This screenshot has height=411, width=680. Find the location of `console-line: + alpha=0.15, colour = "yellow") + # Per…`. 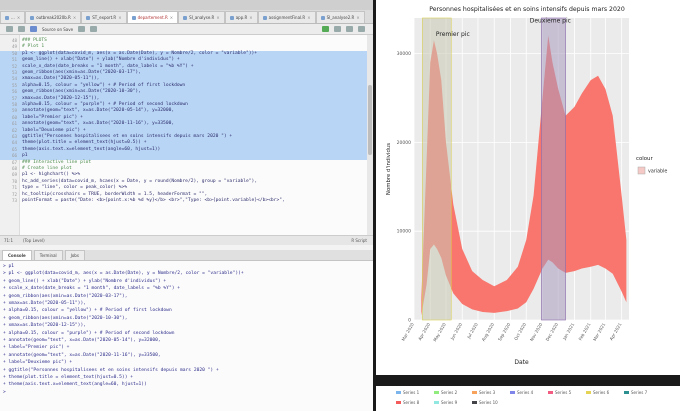

console-line: + alpha=0.15, colour = "yellow") + # Per… is located at coordinates (87, 311).